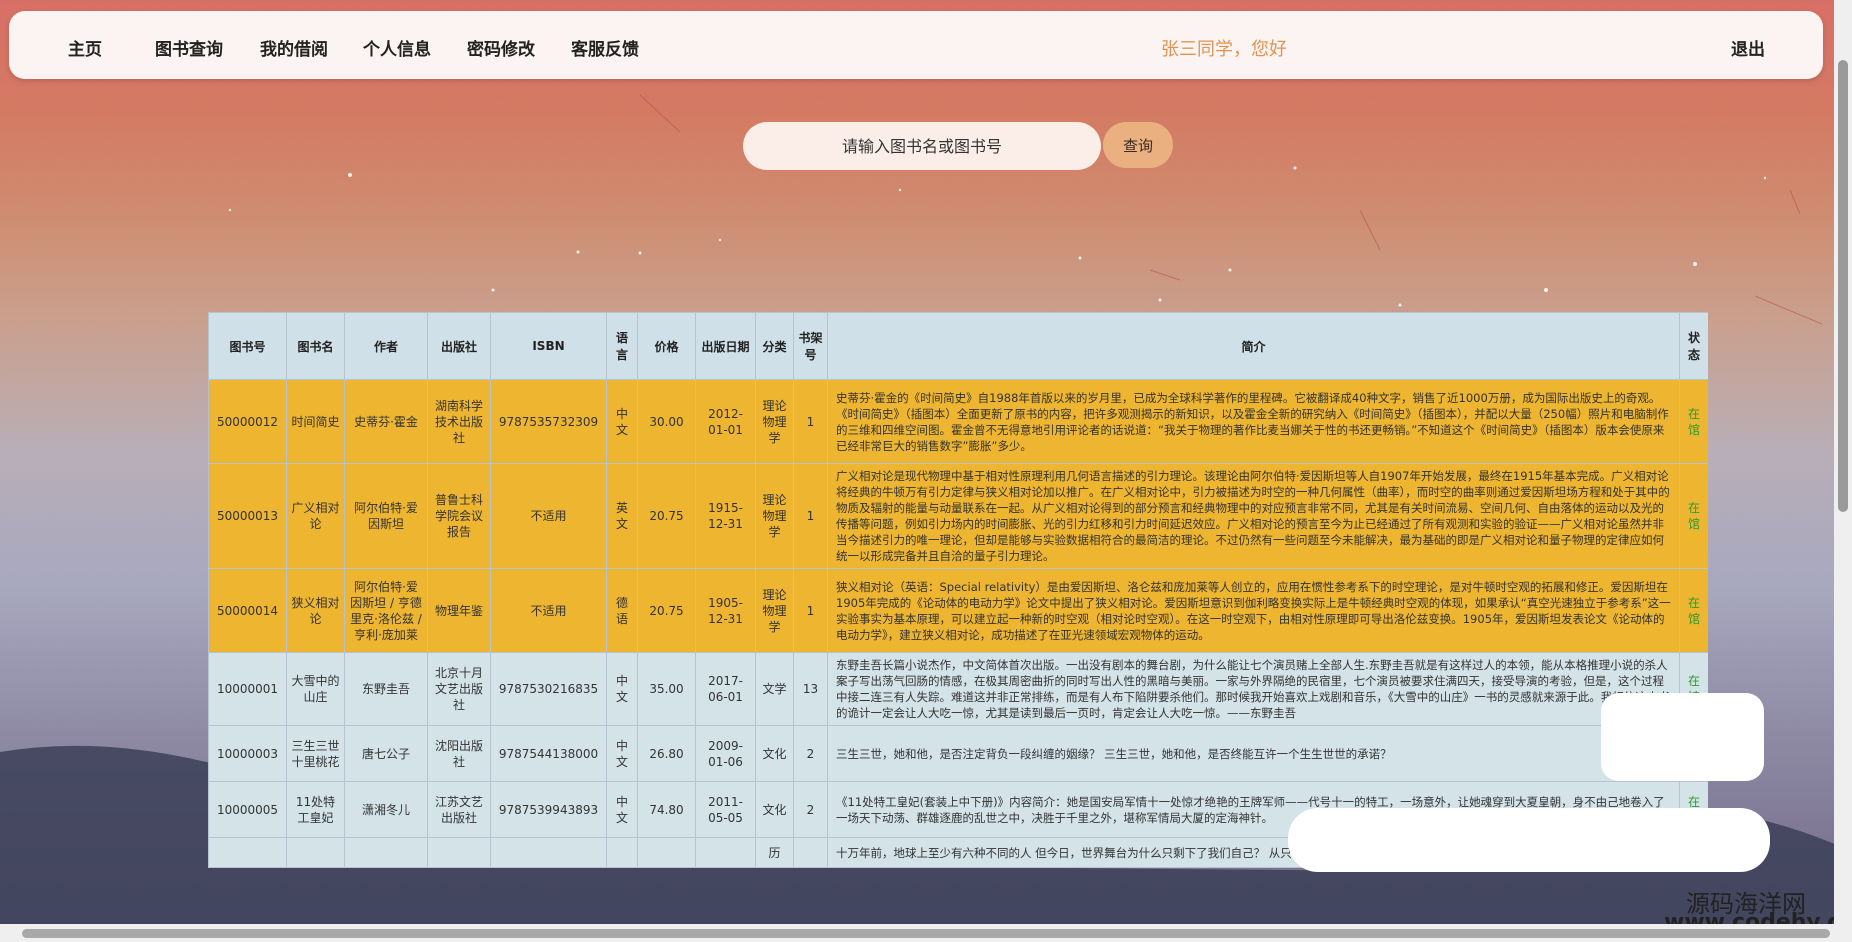 Image resolution: width=1852 pixels, height=942 pixels. Describe the element at coordinates (1748, 47) in the screenshot. I see `logout-link: 退出` at that location.